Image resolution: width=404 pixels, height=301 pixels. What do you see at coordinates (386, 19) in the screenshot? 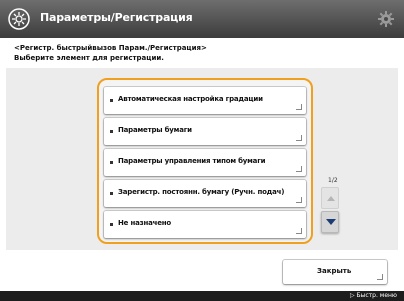
I see `gear-icon` at bounding box center [386, 19].